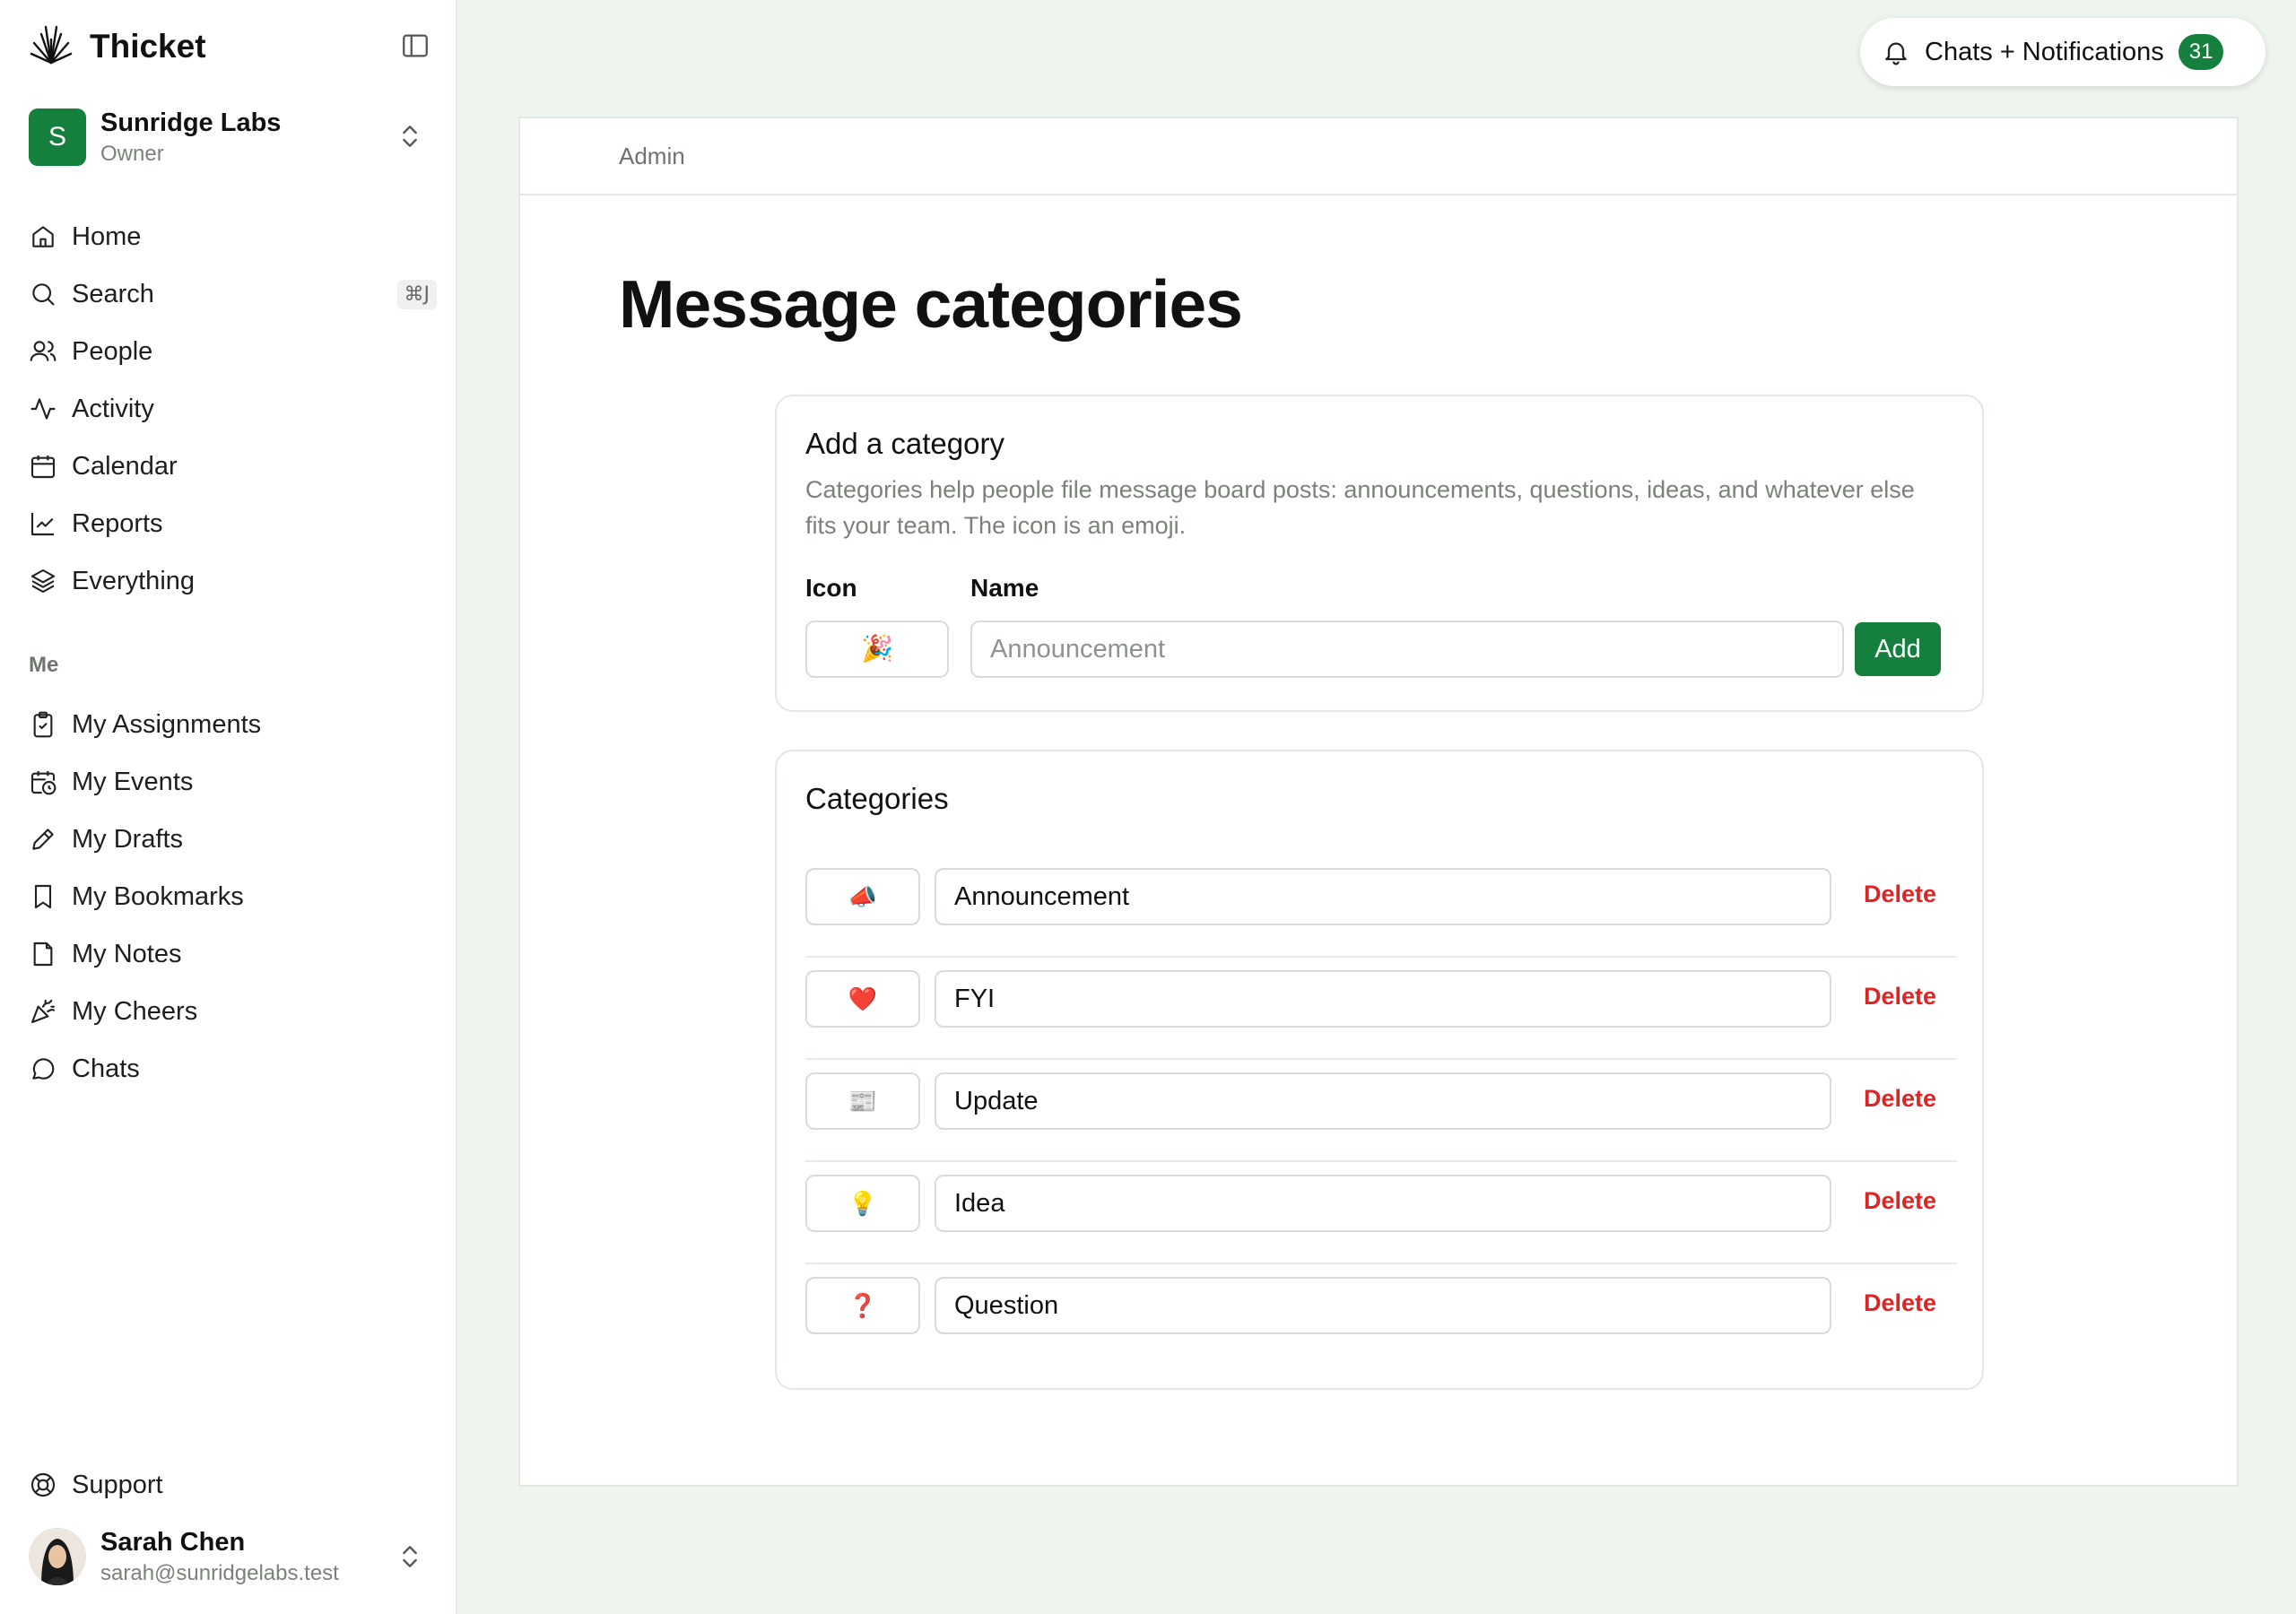  What do you see at coordinates (42, 524) in the screenshot?
I see `chart-icon` at bounding box center [42, 524].